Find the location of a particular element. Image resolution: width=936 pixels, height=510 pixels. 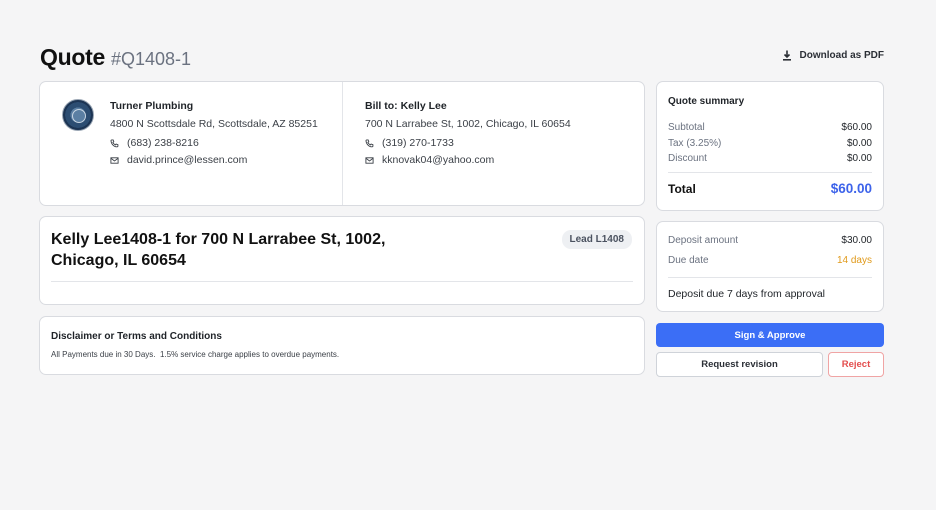

reject-button: Reject is located at coordinates (856, 364).